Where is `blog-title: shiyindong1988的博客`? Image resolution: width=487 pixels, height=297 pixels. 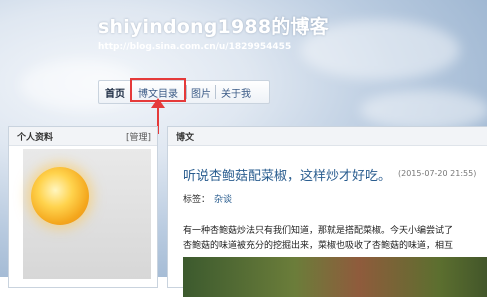
blog-title: shiyindong1988的博客 is located at coordinates (213, 25).